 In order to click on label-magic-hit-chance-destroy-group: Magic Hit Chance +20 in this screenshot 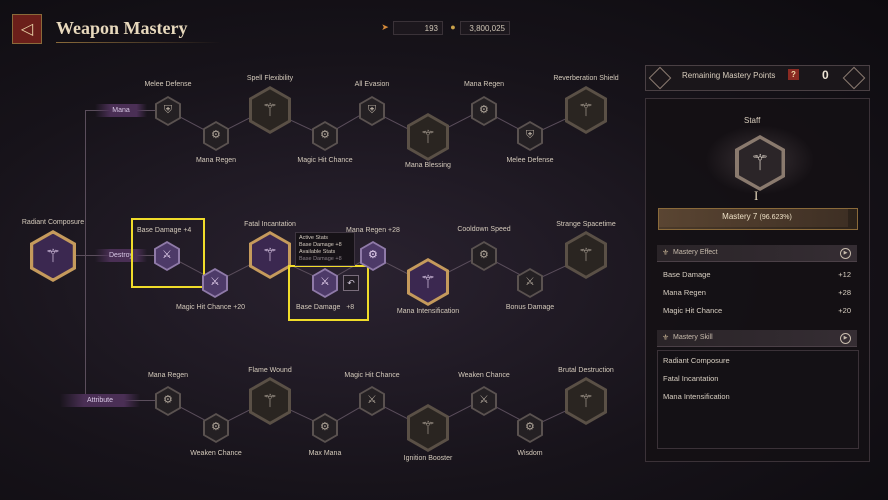, I will do `click(210, 307)`.